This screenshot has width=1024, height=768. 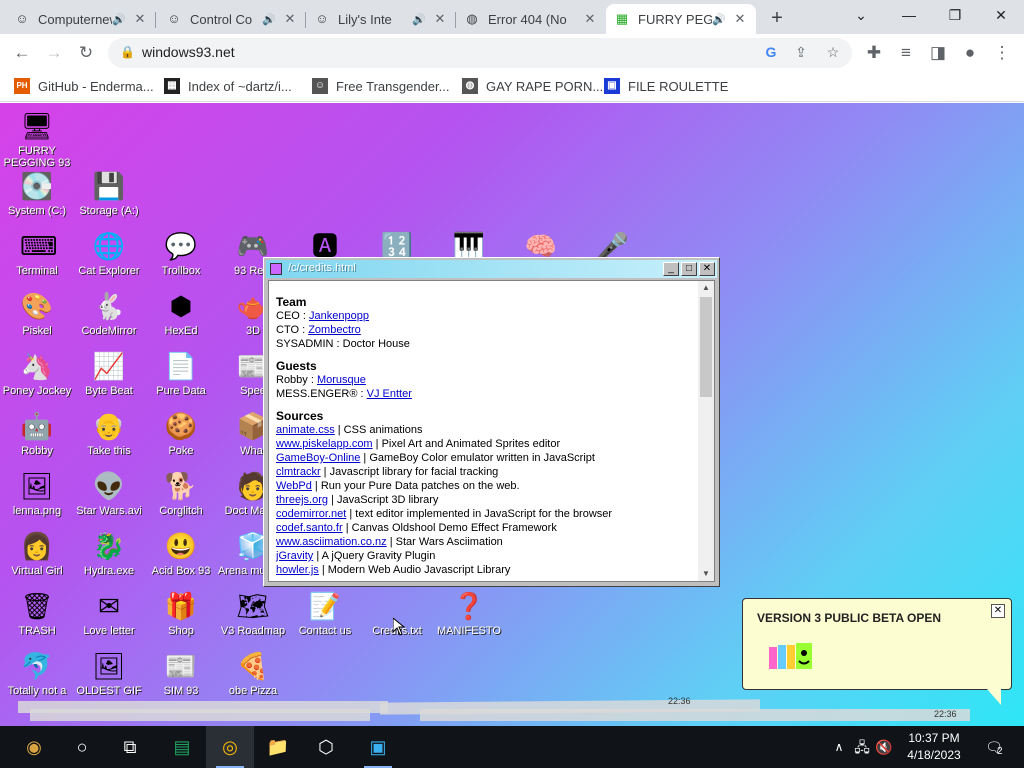 What do you see at coordinates (54, 53) in the screenshot?
I see `forward-button: →` at bounding box center [54, 53].